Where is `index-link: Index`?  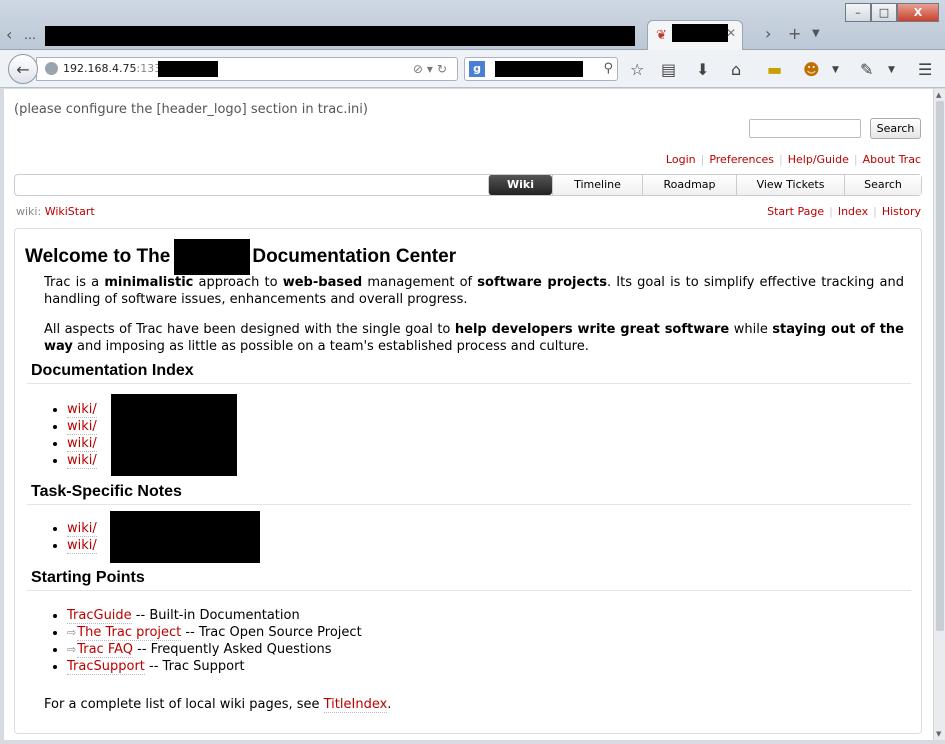
index-link: Index is located at coordinates (853, 211).